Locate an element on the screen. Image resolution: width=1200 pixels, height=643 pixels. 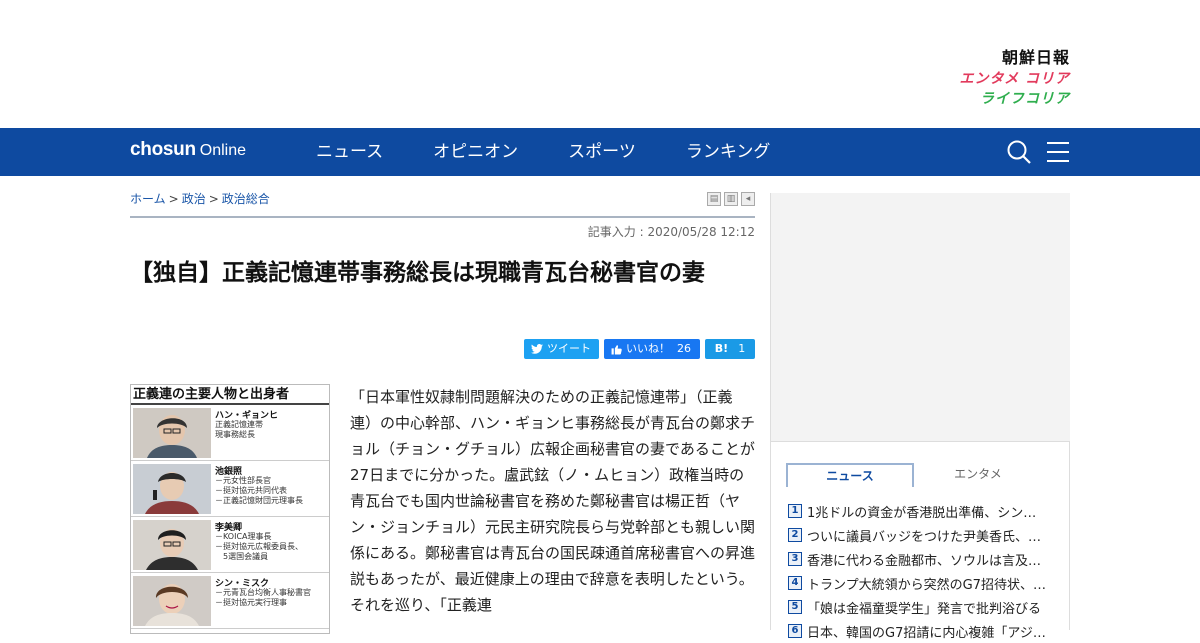
list-item: 5 「娘は金福童奨学生」発言で批判浴びる is located at coordinates (920, 607).